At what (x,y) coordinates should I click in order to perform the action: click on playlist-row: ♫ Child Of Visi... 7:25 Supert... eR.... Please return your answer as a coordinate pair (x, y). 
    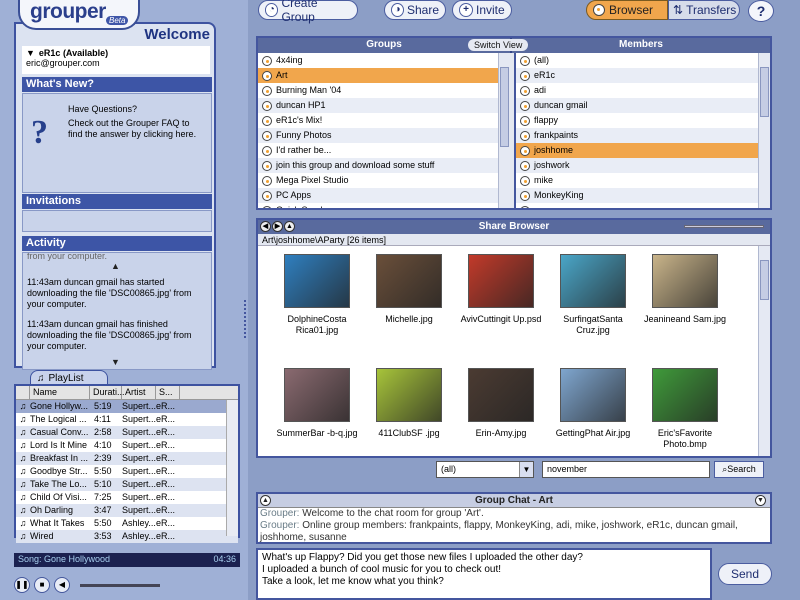
    Looking at the image, I should click on (127, 497).